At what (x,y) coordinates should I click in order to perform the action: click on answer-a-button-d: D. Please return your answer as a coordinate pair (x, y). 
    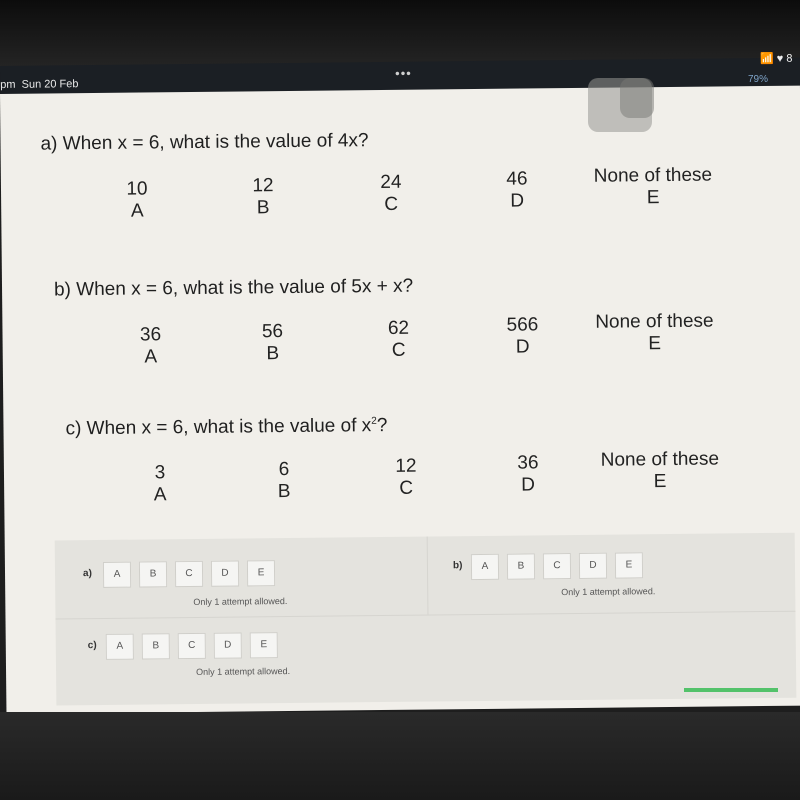
    Looking at the image, I should click on (225, 573).